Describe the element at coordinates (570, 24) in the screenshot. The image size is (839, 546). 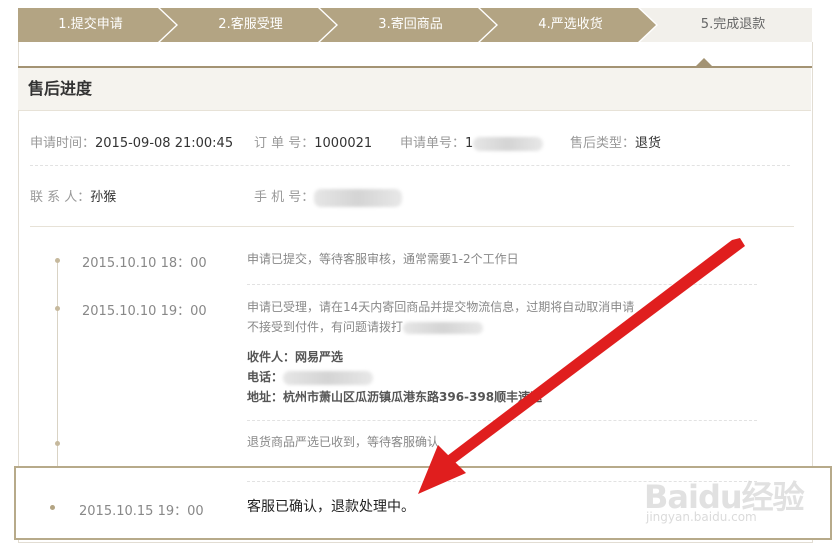
I see `step-4-label: 4.严选收货` at that location.